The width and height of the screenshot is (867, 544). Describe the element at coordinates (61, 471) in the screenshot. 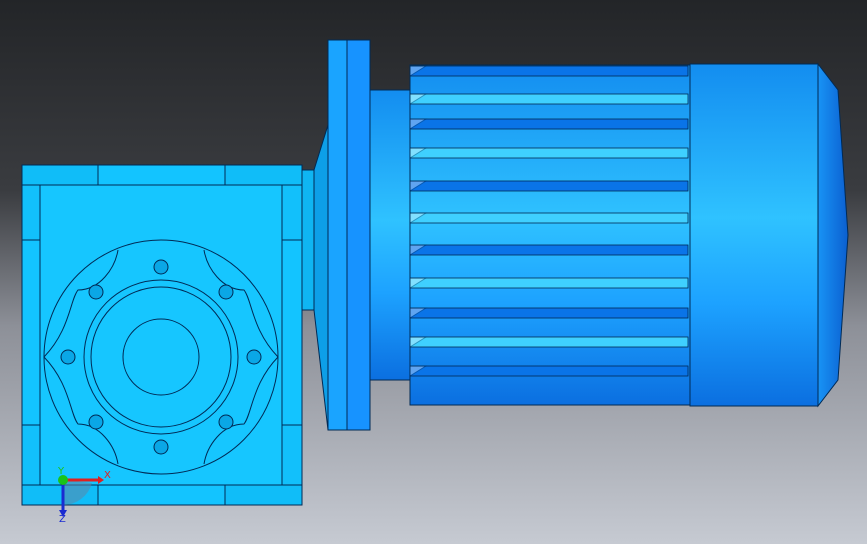

I see `y-axis-label: Y` at that location.